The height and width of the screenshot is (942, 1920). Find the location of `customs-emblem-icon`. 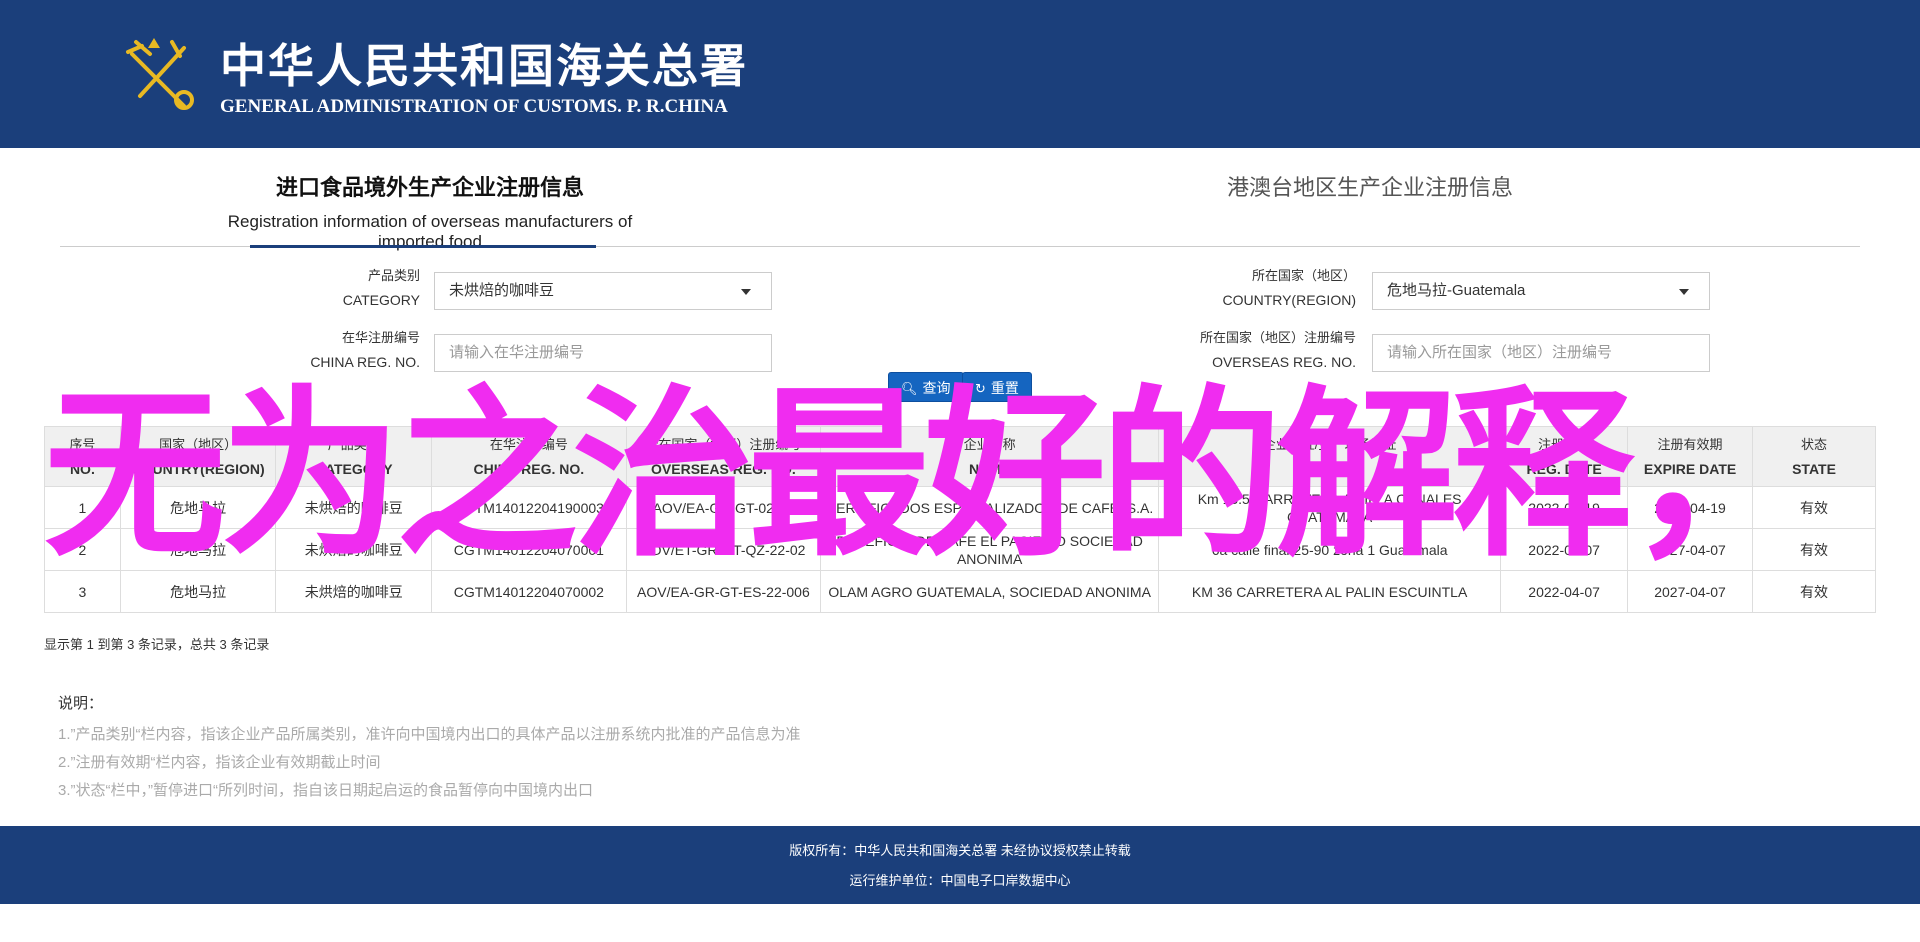

customs-emblem-icon is located at coordinates (160, 74).